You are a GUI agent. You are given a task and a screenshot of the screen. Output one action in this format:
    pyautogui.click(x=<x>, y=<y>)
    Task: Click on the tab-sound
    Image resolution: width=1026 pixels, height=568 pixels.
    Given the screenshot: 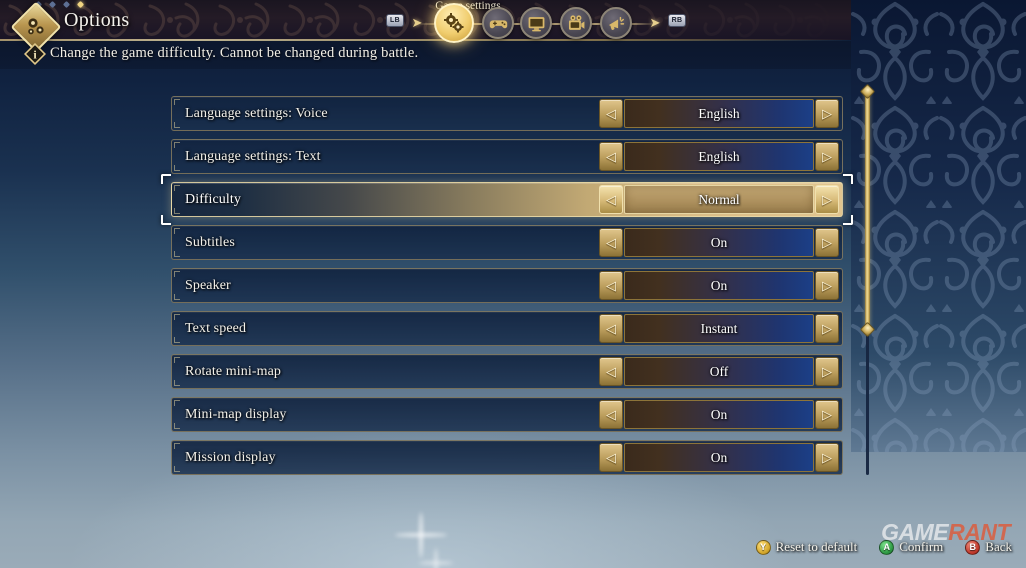 What is the action you would take?
    pyautogui.click(x=616, y=23)
    